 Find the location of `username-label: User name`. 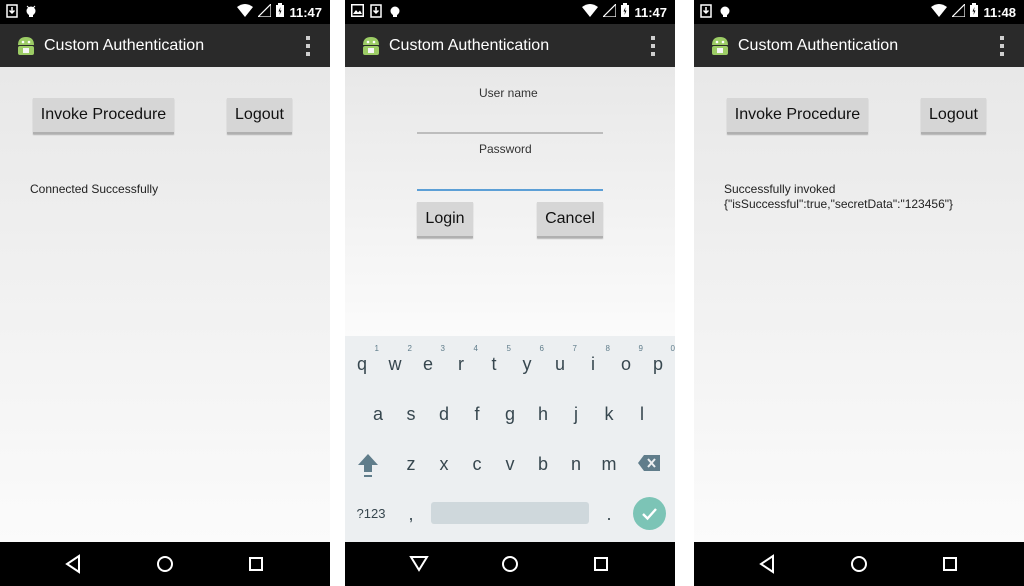

username-label: User name is located at coordinates (508, 93).